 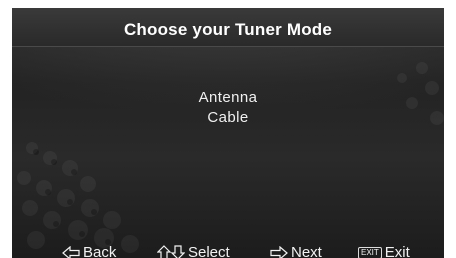 I want to click on next-hint: Next, so click(x=296, y=251).